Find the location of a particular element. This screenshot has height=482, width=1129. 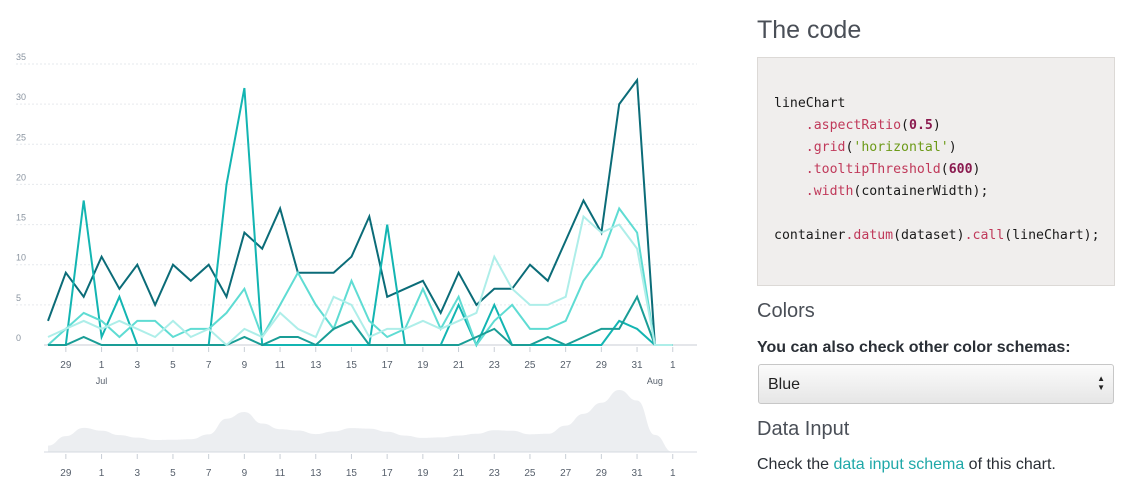

code-token: .tooltipThreshold is located at coordinates (857, 169).